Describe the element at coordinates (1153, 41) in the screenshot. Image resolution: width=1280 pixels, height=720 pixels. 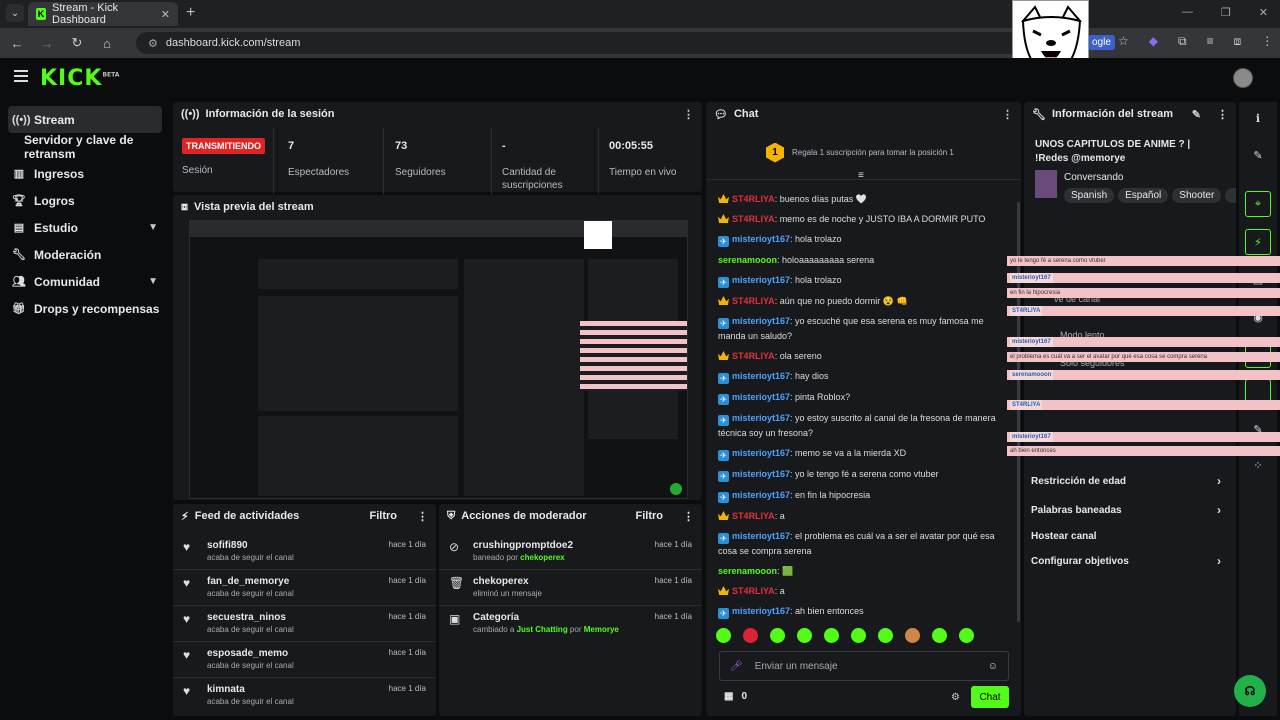
I see `extension-icon: ◆` at that location.